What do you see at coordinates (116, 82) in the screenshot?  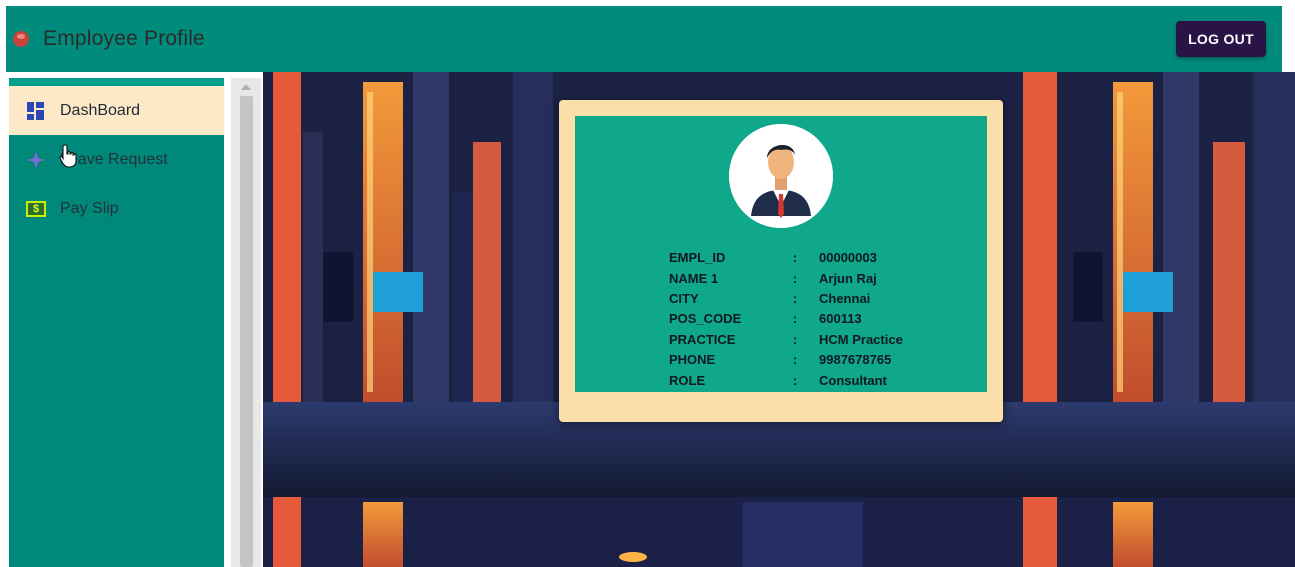 I see `sidebar-top-accent` at bounding box center [116, 82].